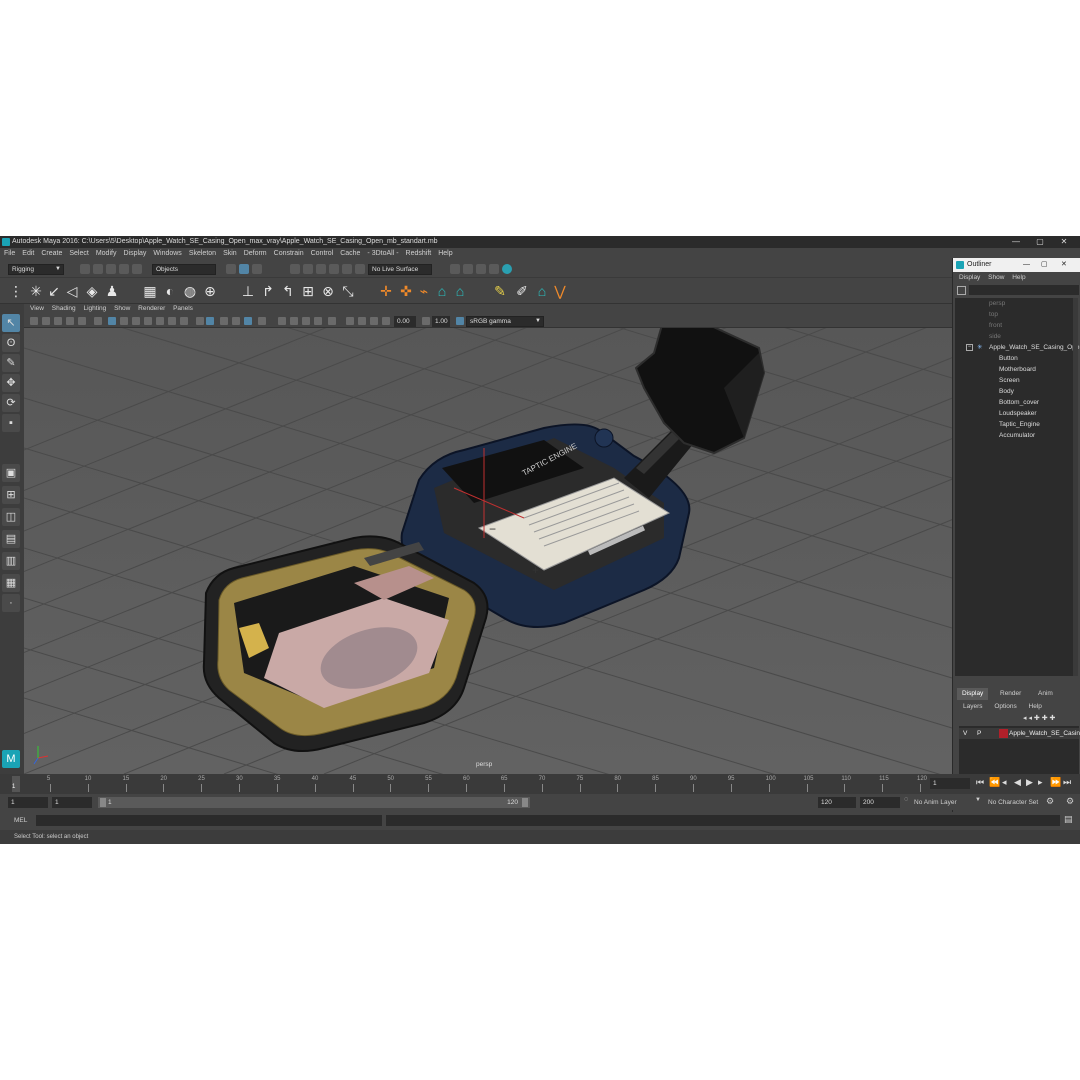 This screenshot has width=1080, height=1080. What do you see at coordinates (202, 254) in the screenshot?
I see `menu-skeleton: Skeleton` at bounding box center [202, 254].